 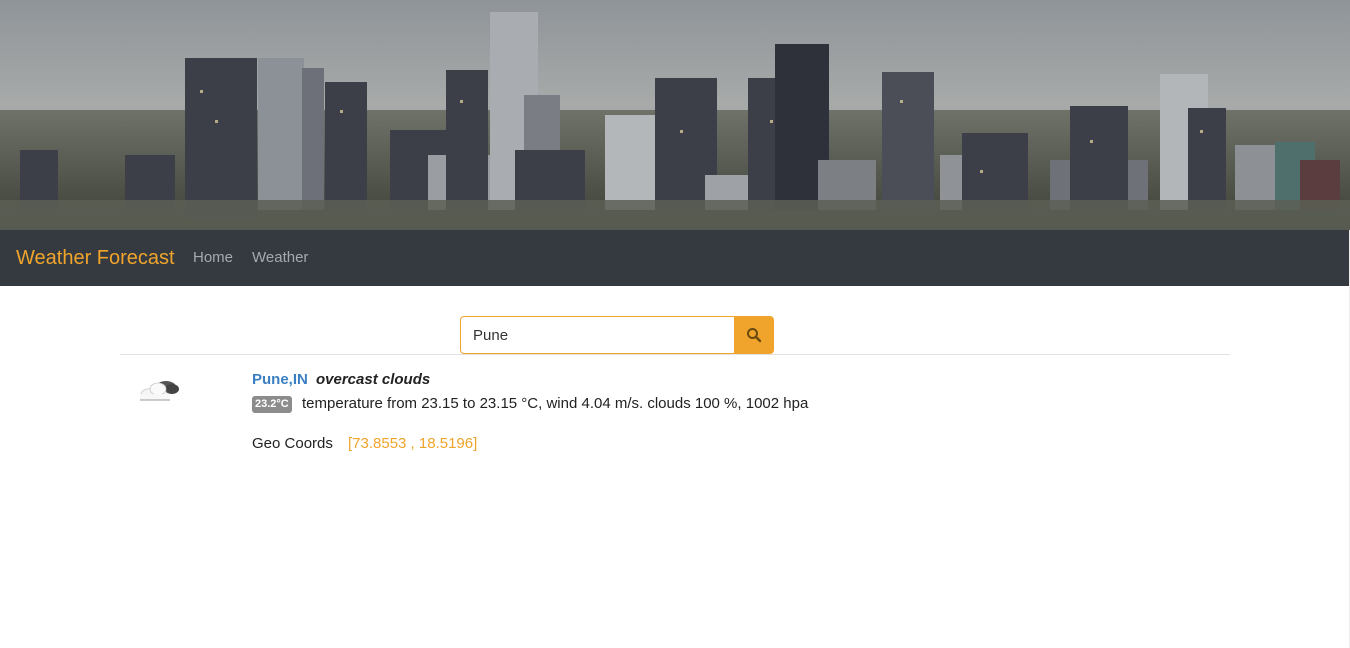 I want to click on geo-coords-label: Geo Coords, so click(x=292, y=443).